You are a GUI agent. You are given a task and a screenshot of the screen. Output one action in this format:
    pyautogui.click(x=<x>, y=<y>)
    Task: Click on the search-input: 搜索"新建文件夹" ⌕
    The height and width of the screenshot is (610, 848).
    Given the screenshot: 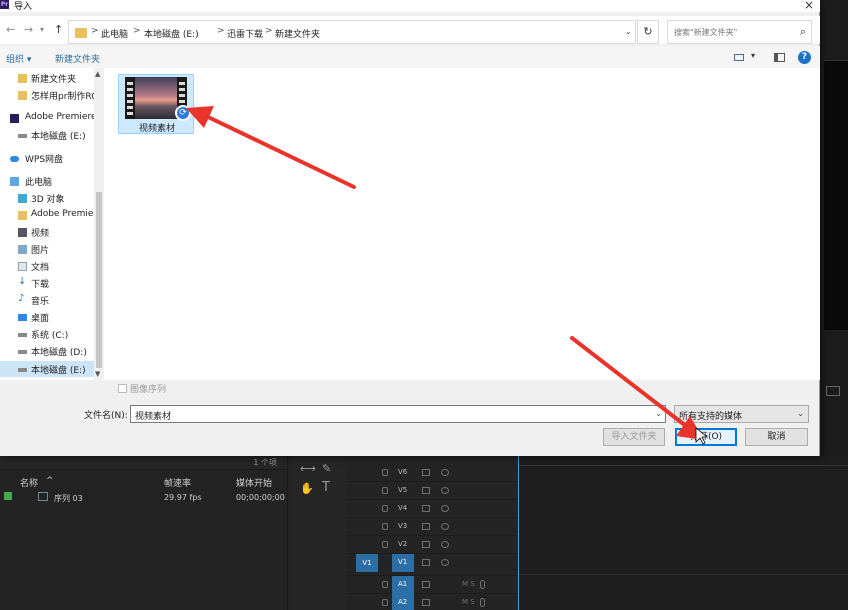 What is the action you would take?
    pyautogui.click(x=739, y=32)
    